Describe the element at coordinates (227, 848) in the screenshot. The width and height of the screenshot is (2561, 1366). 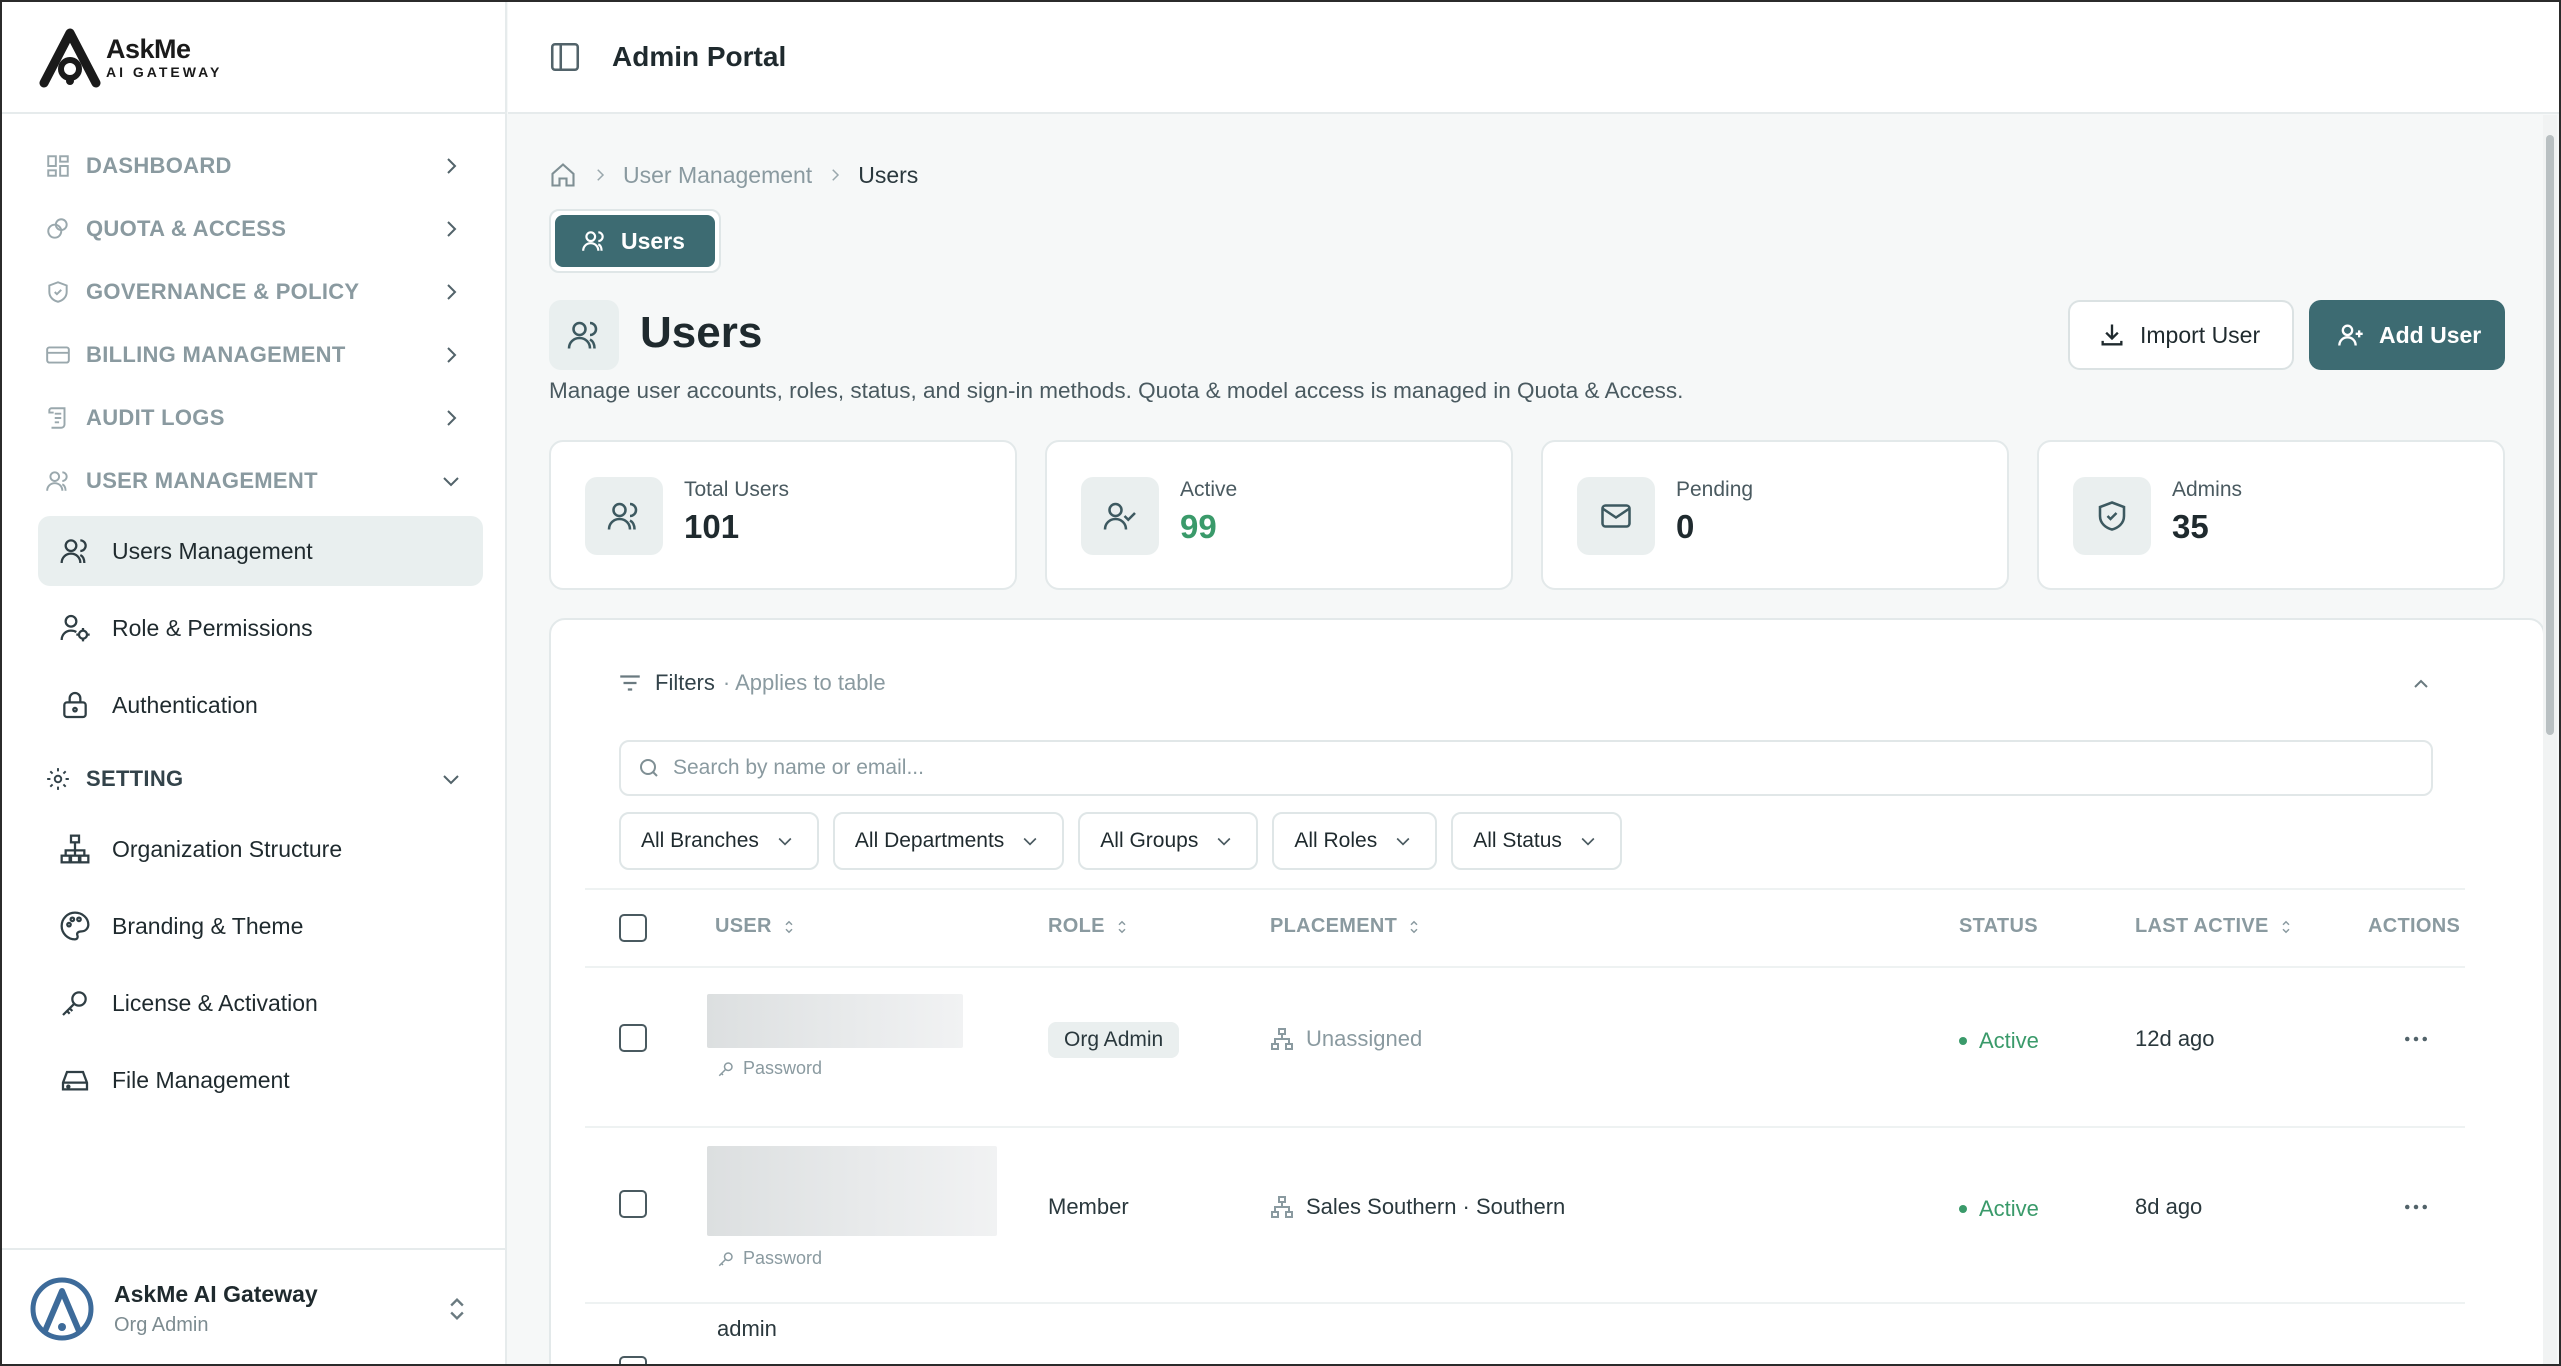
I see `sidebar-item-label: Organization Structure` at that location.